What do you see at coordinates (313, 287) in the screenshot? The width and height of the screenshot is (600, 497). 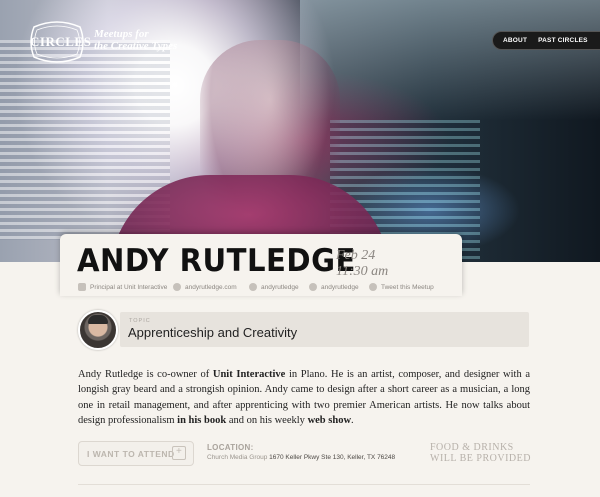 I see `dribbble-icon` at bounding box center [313, 287].